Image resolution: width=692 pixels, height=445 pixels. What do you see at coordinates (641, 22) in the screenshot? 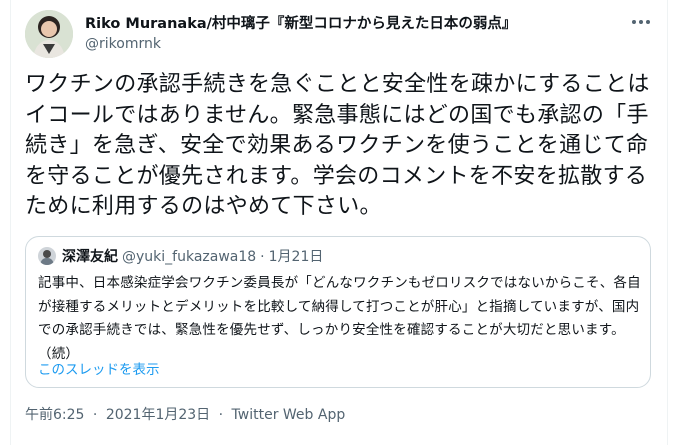
I see `more-options-icon` at bounding box center [641, 22].